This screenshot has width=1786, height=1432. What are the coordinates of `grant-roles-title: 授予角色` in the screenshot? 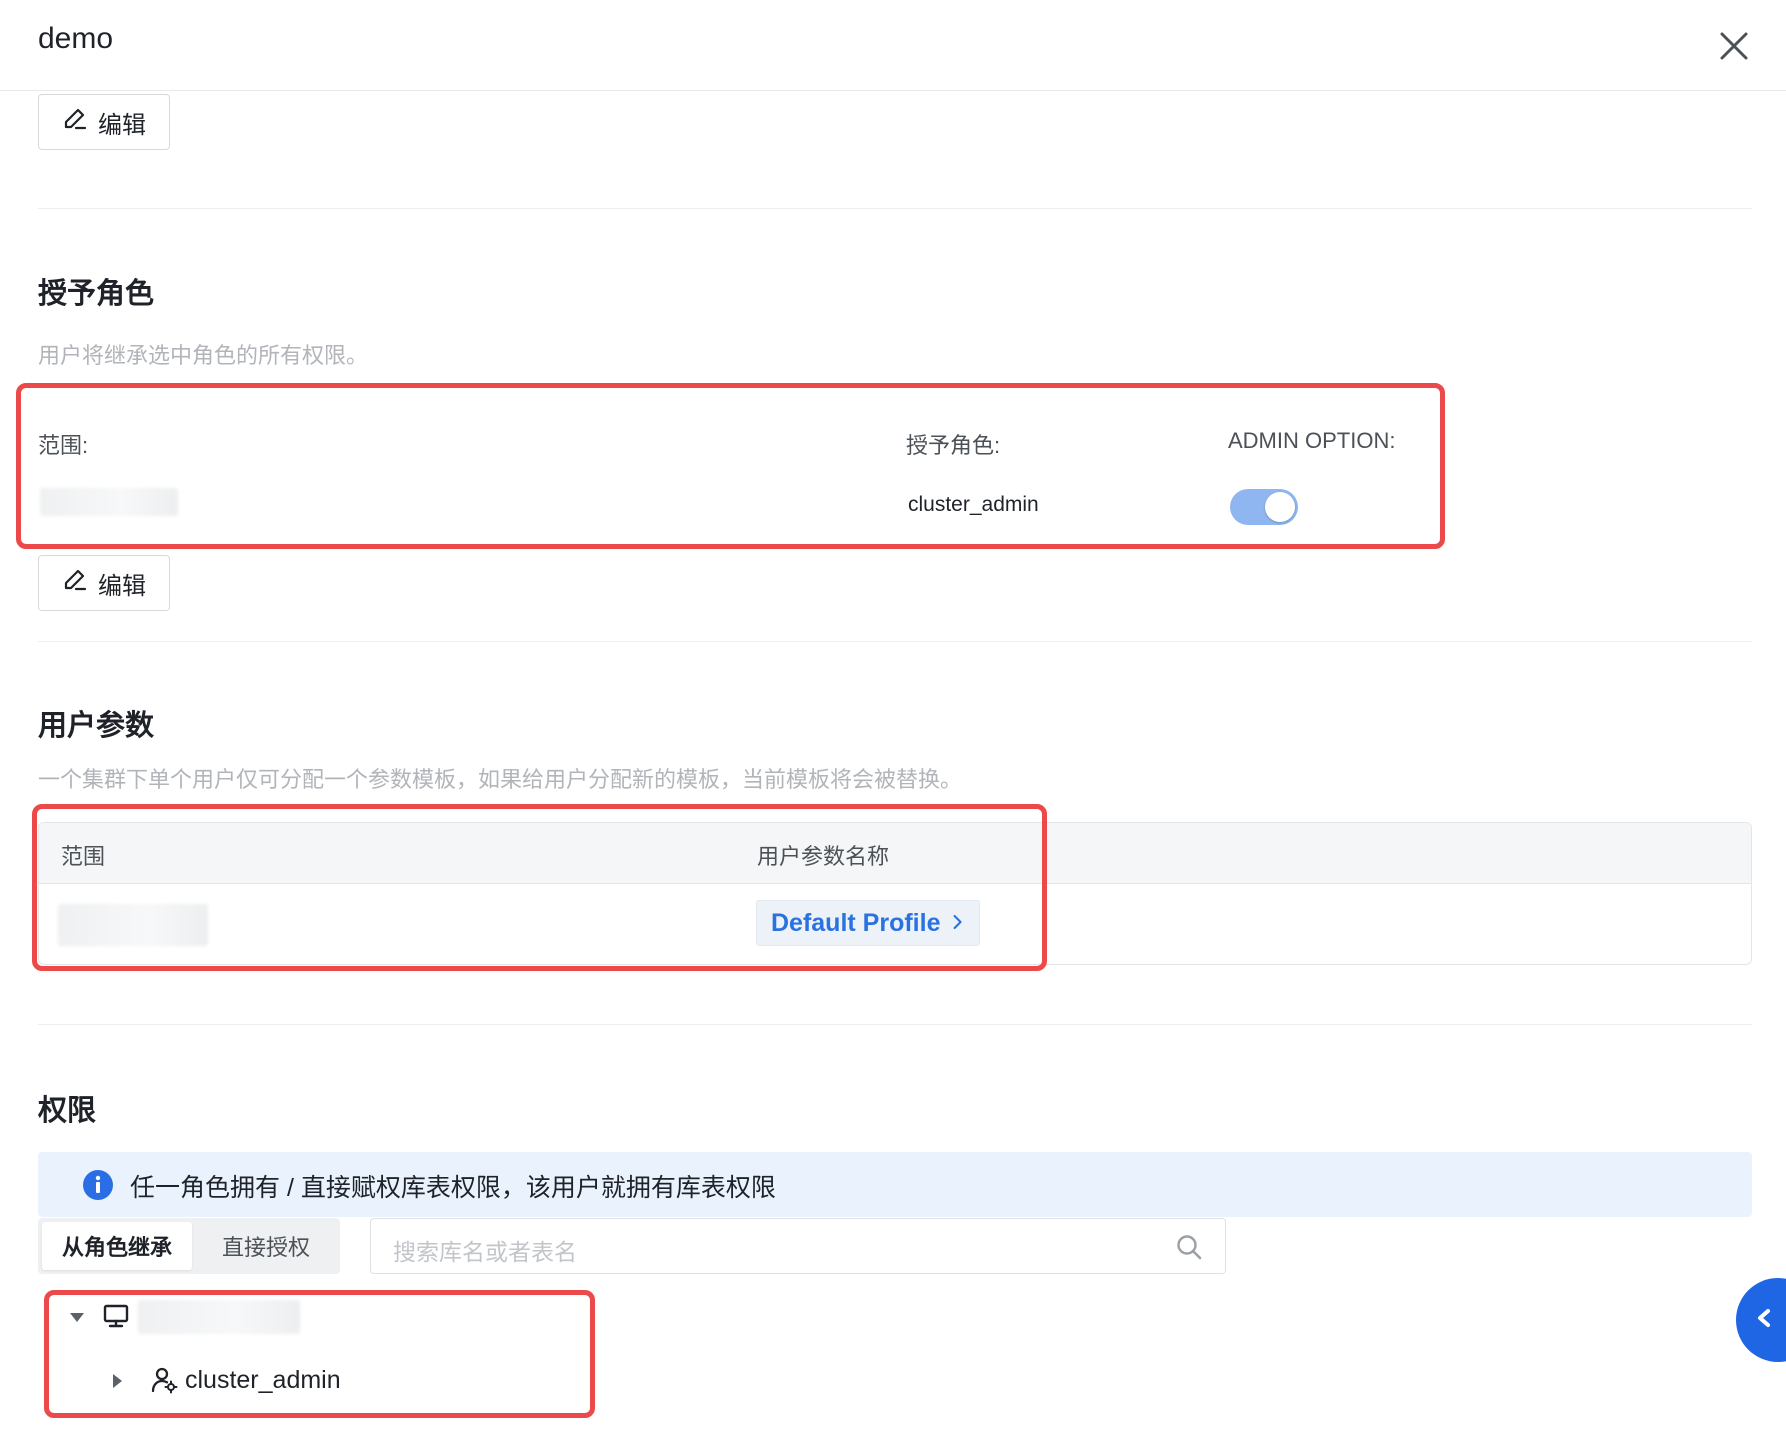 It's located at (96, 294).